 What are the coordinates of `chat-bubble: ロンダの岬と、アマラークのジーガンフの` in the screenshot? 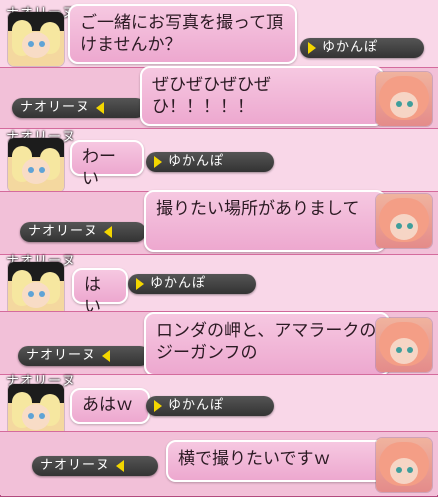 It's located at (267, 344).